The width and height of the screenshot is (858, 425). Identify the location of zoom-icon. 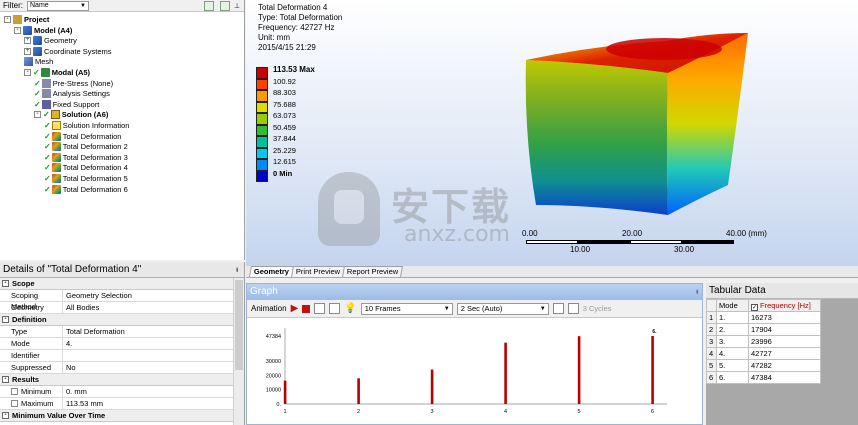
(573, 308).